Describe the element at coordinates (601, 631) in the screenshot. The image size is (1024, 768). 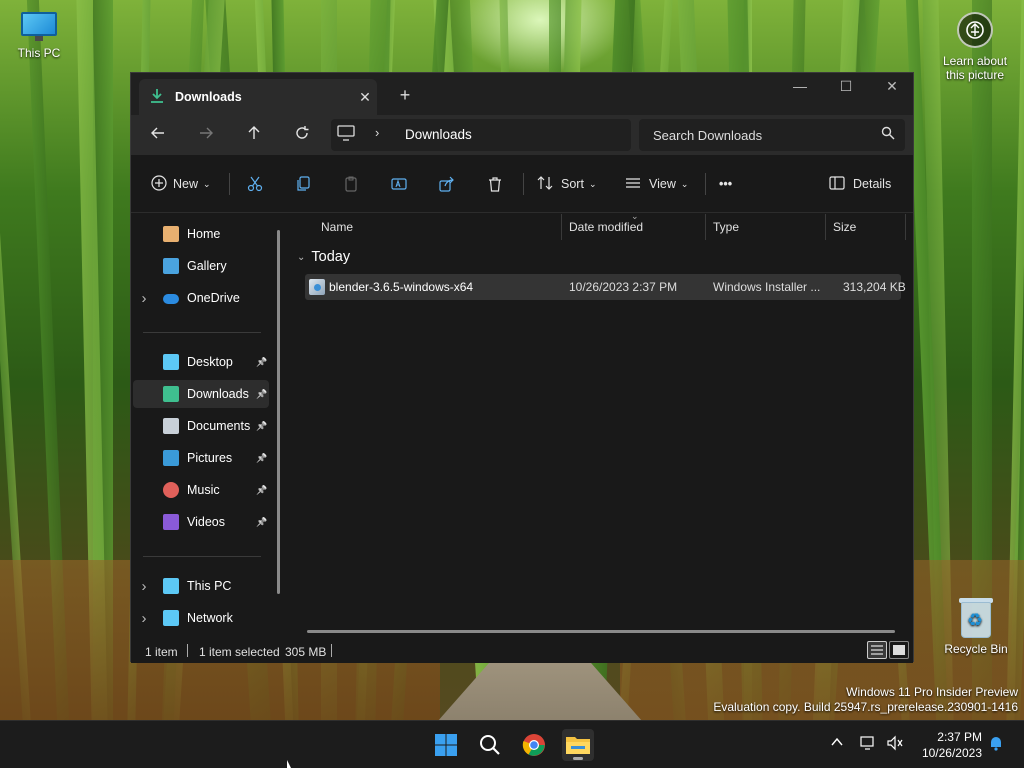
I see `horizontal-scrollbar` at that location.